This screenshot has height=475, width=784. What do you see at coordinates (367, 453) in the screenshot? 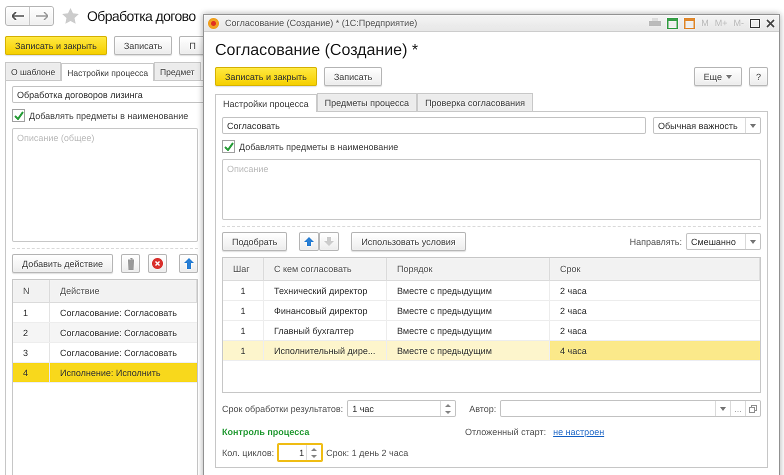
I see `term-text: Срок: 1 день 2 часа` at bounding box center [367, 453].